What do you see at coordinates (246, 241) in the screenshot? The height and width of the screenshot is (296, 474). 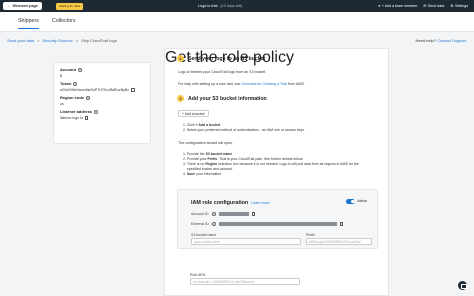 I see `bucket-name-input: your-bucket-name` at bounding box center [246, 241].